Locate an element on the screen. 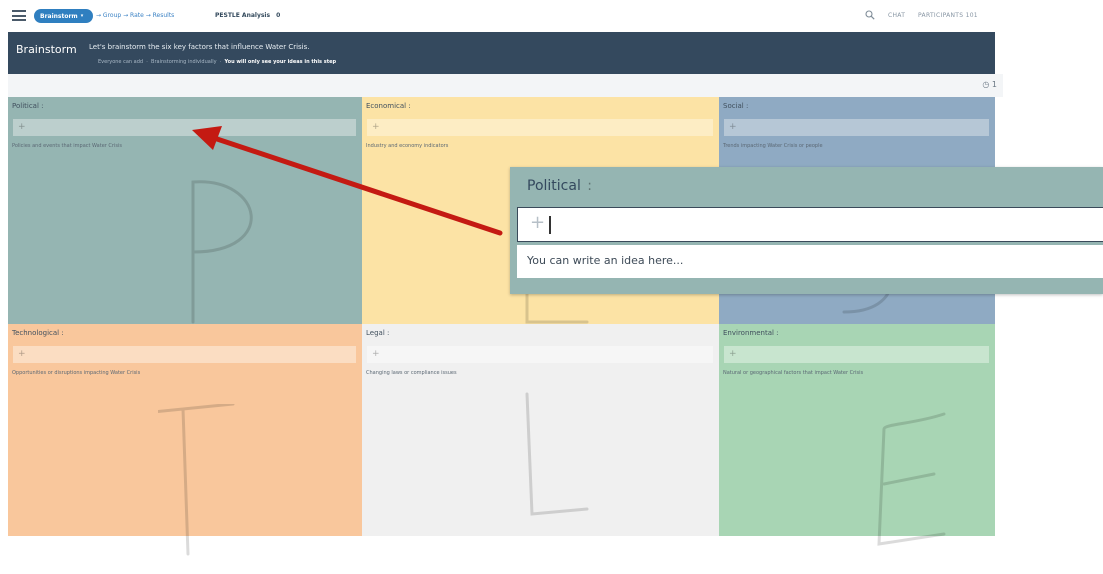 This screenshot has width=1103, height=574. zoom-idea-input: + is located at coordinates (810, 224).